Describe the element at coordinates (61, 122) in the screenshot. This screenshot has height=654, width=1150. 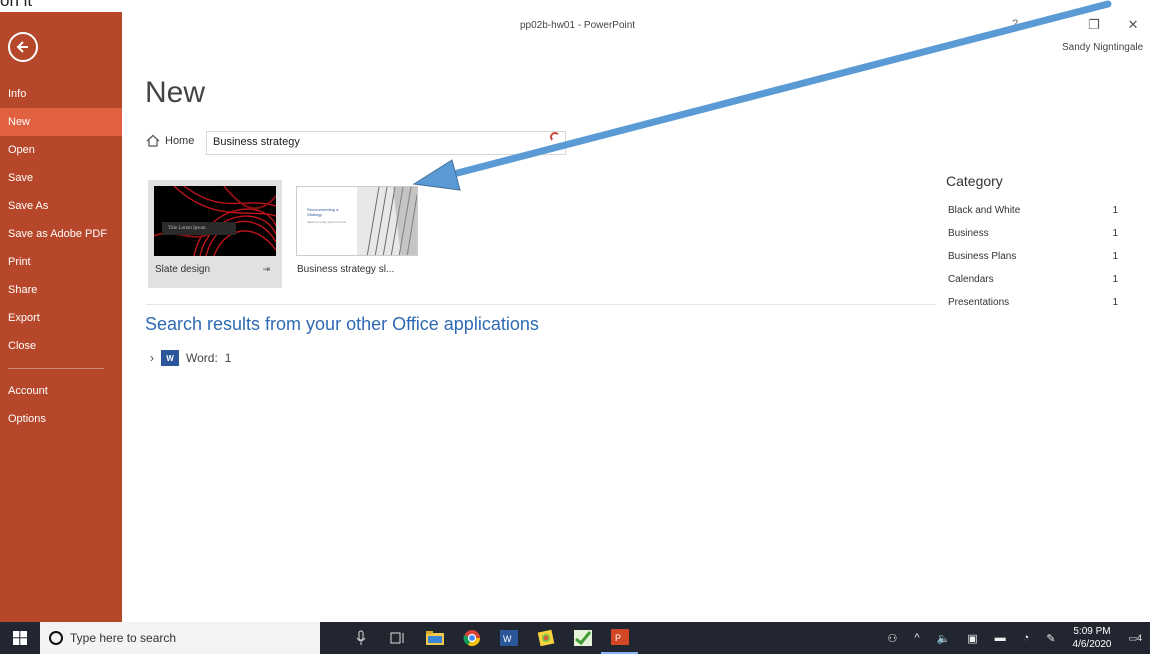
I see `nav-item-new: New` at that location.